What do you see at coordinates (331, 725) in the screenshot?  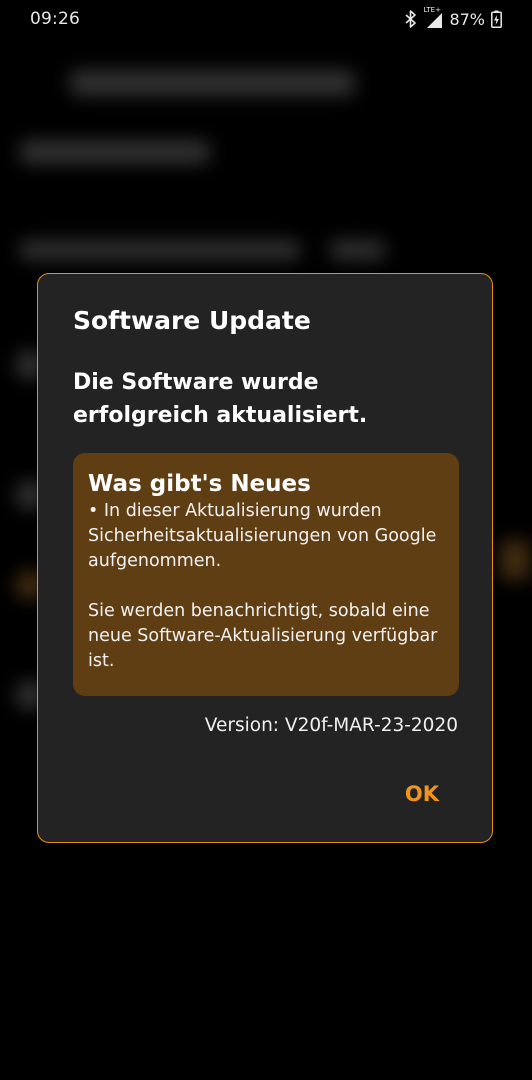 I see `version-label: Version: V20f-MAR-23-2020` at bounding box center [331, 725].